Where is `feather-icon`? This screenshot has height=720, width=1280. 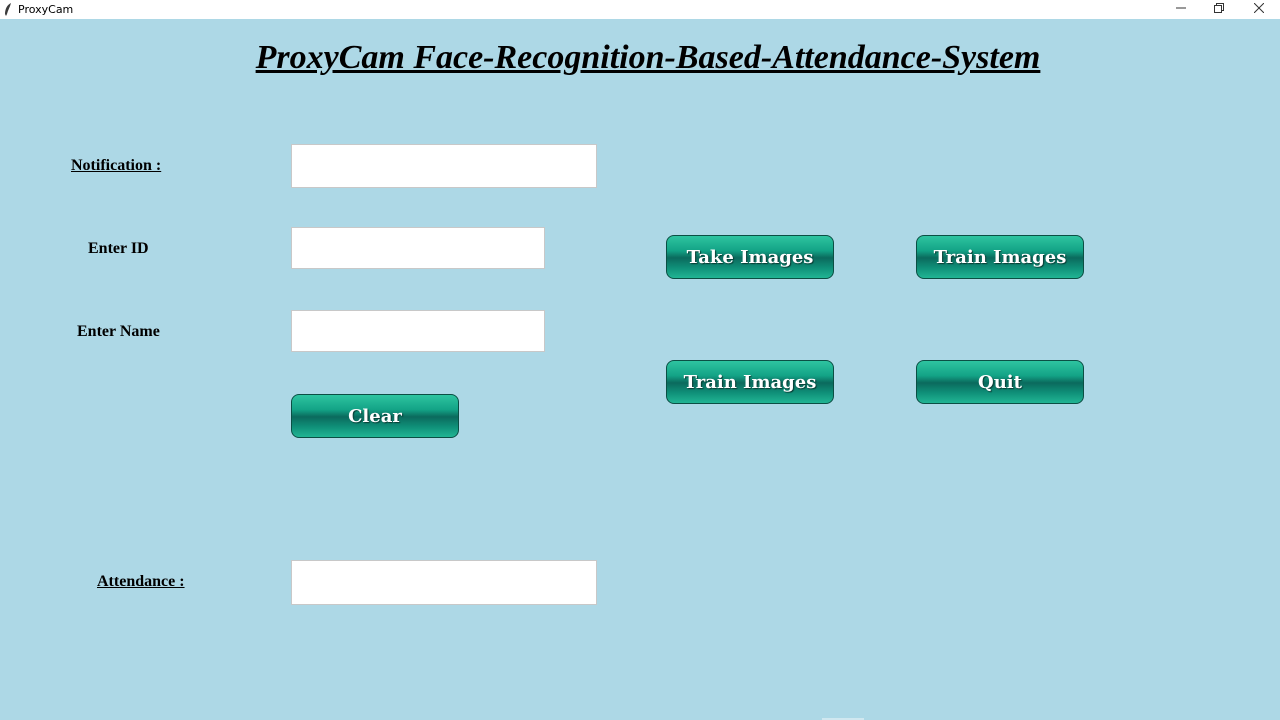 feather-icon is located at coordinates (8, 9).